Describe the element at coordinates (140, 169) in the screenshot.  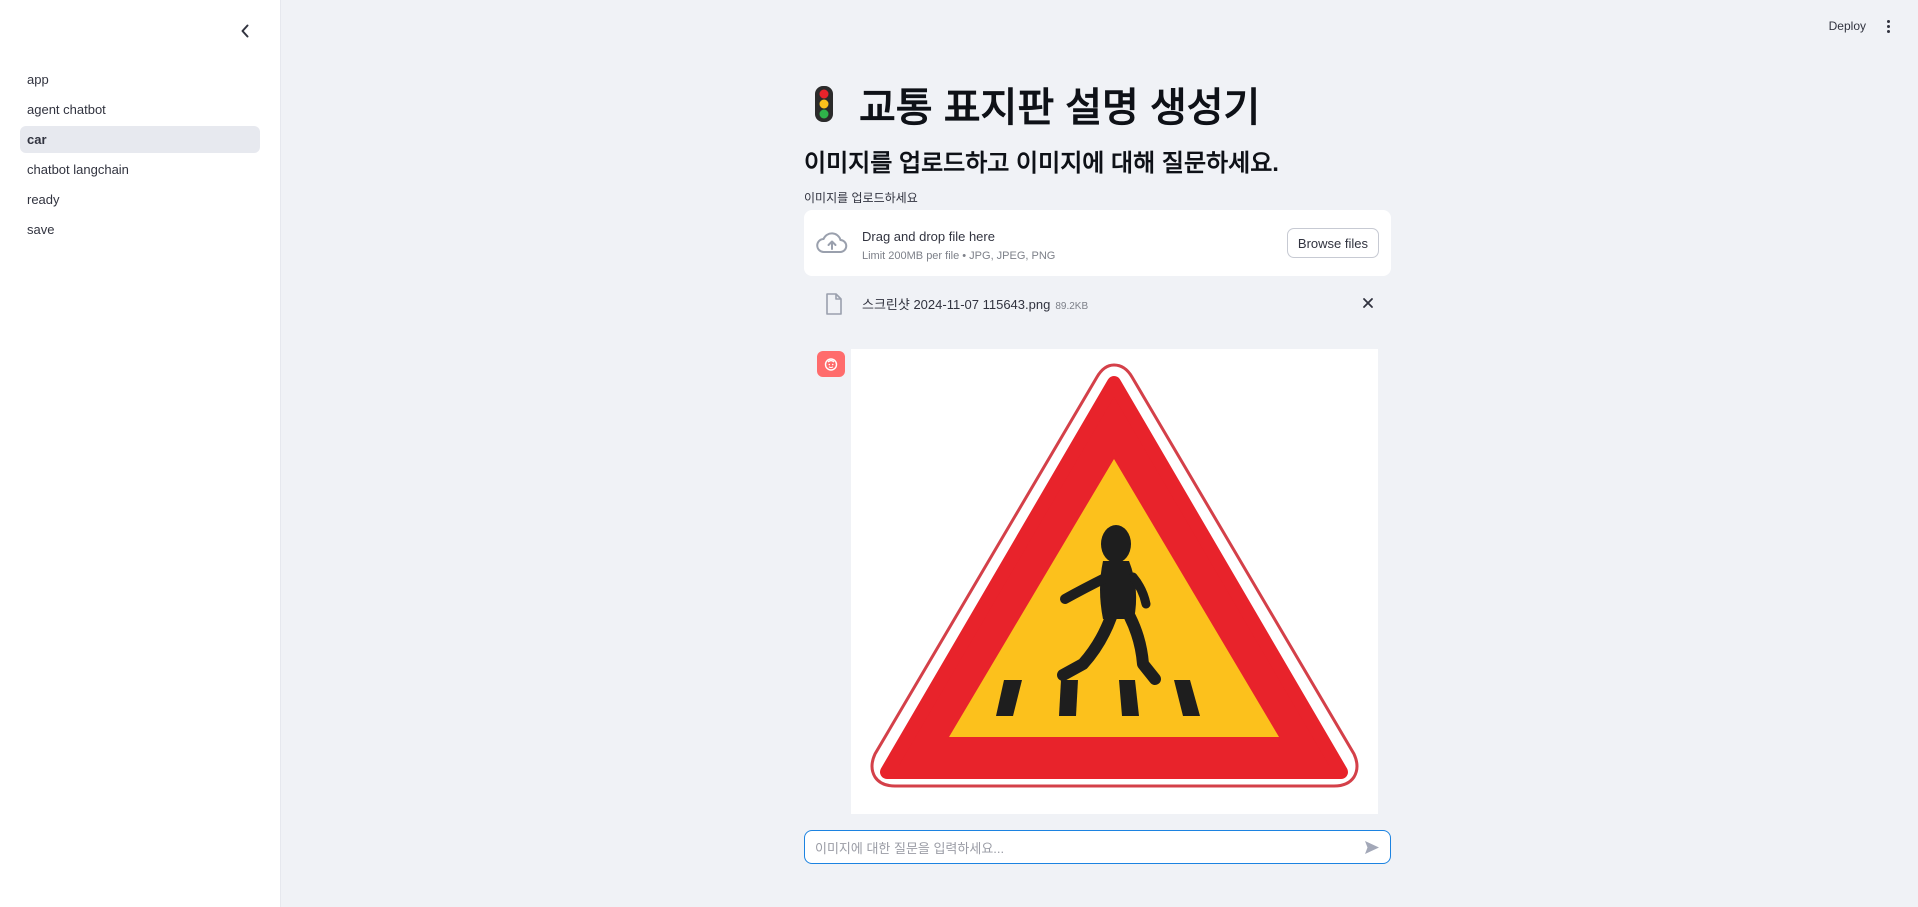
I see `sidebar-item-chatbot-langchain: chatbot langchain` at that location.